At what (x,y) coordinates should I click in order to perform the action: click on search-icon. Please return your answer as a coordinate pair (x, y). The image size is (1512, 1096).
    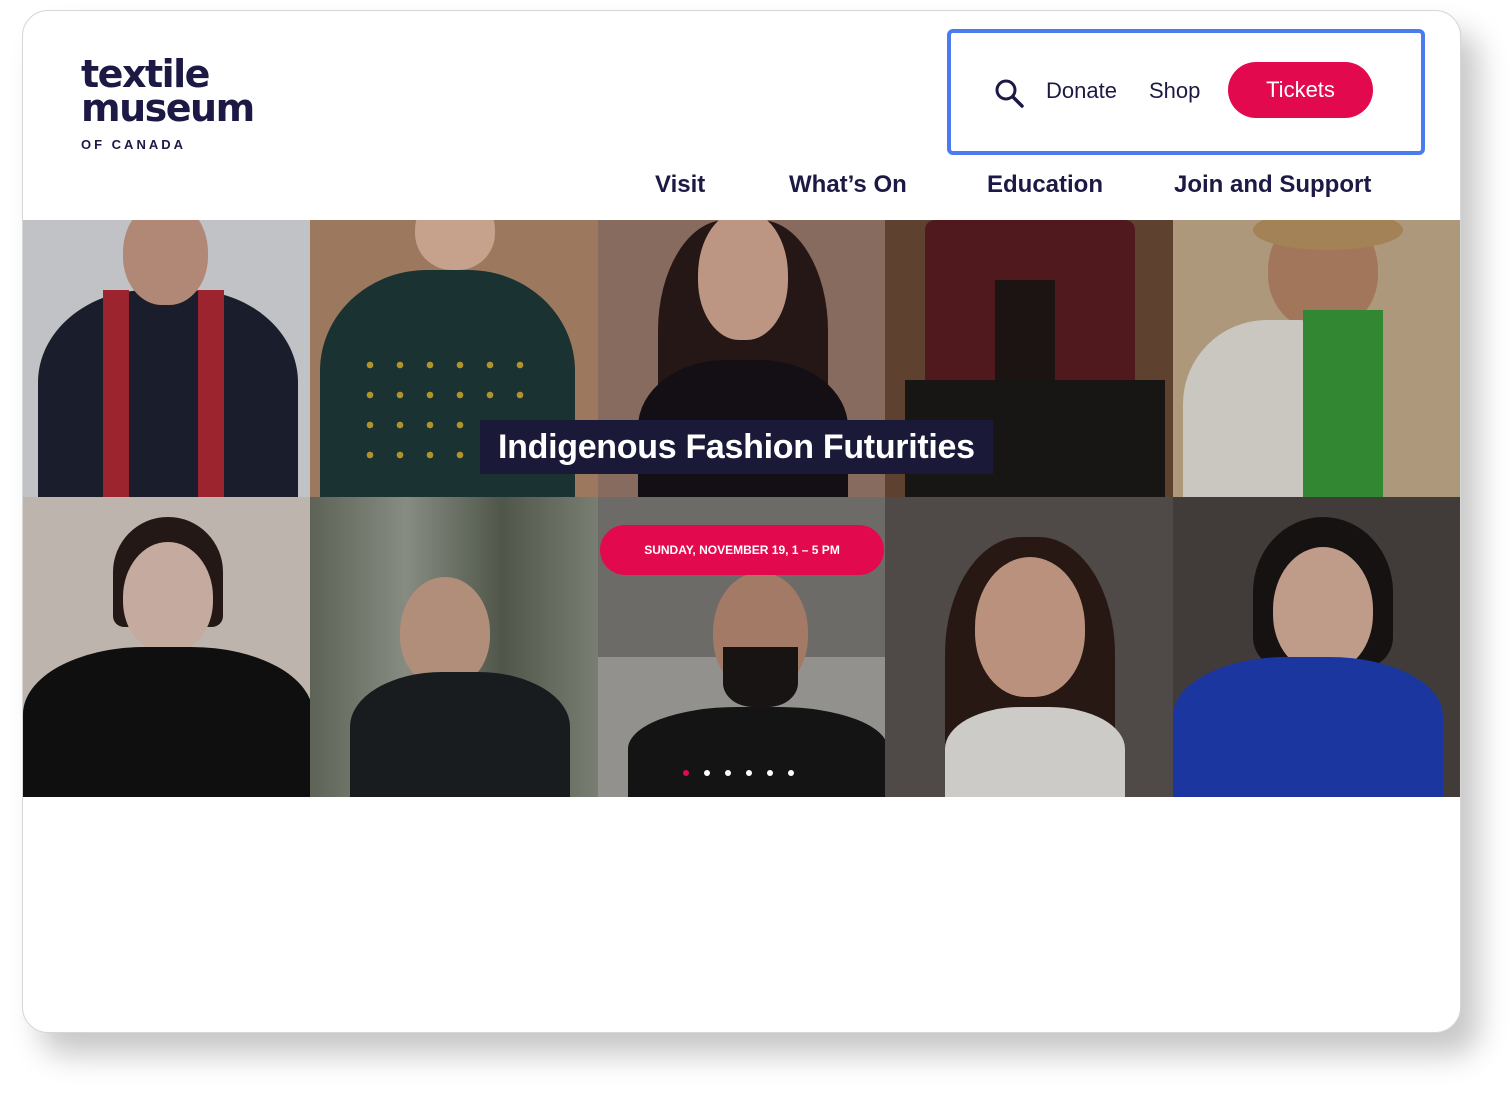
    Looking at the image, I should click on (1009, 93).